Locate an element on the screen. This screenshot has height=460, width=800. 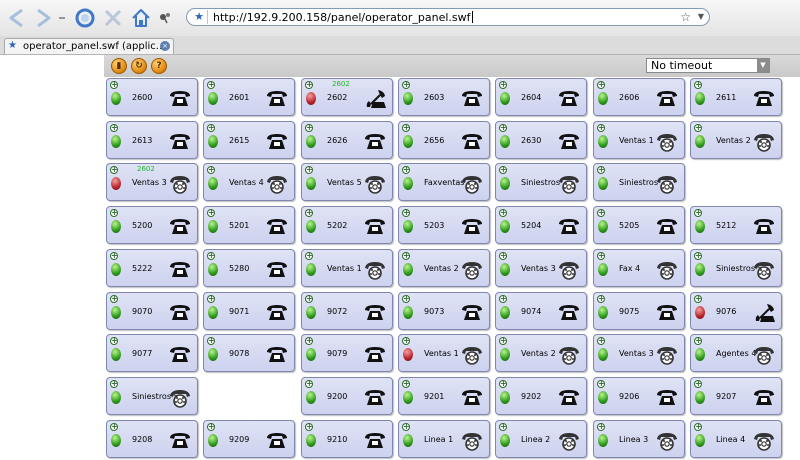
extension-card: + Fax 4 is located at coordinates (639, 268).